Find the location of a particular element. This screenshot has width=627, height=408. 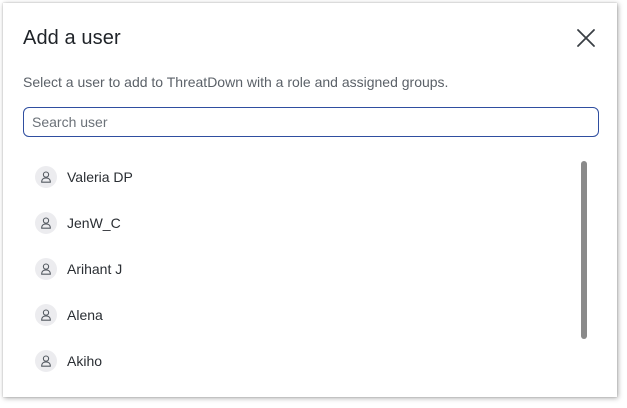

list-item-user: Arihant J is located at coordinates (293, 269).